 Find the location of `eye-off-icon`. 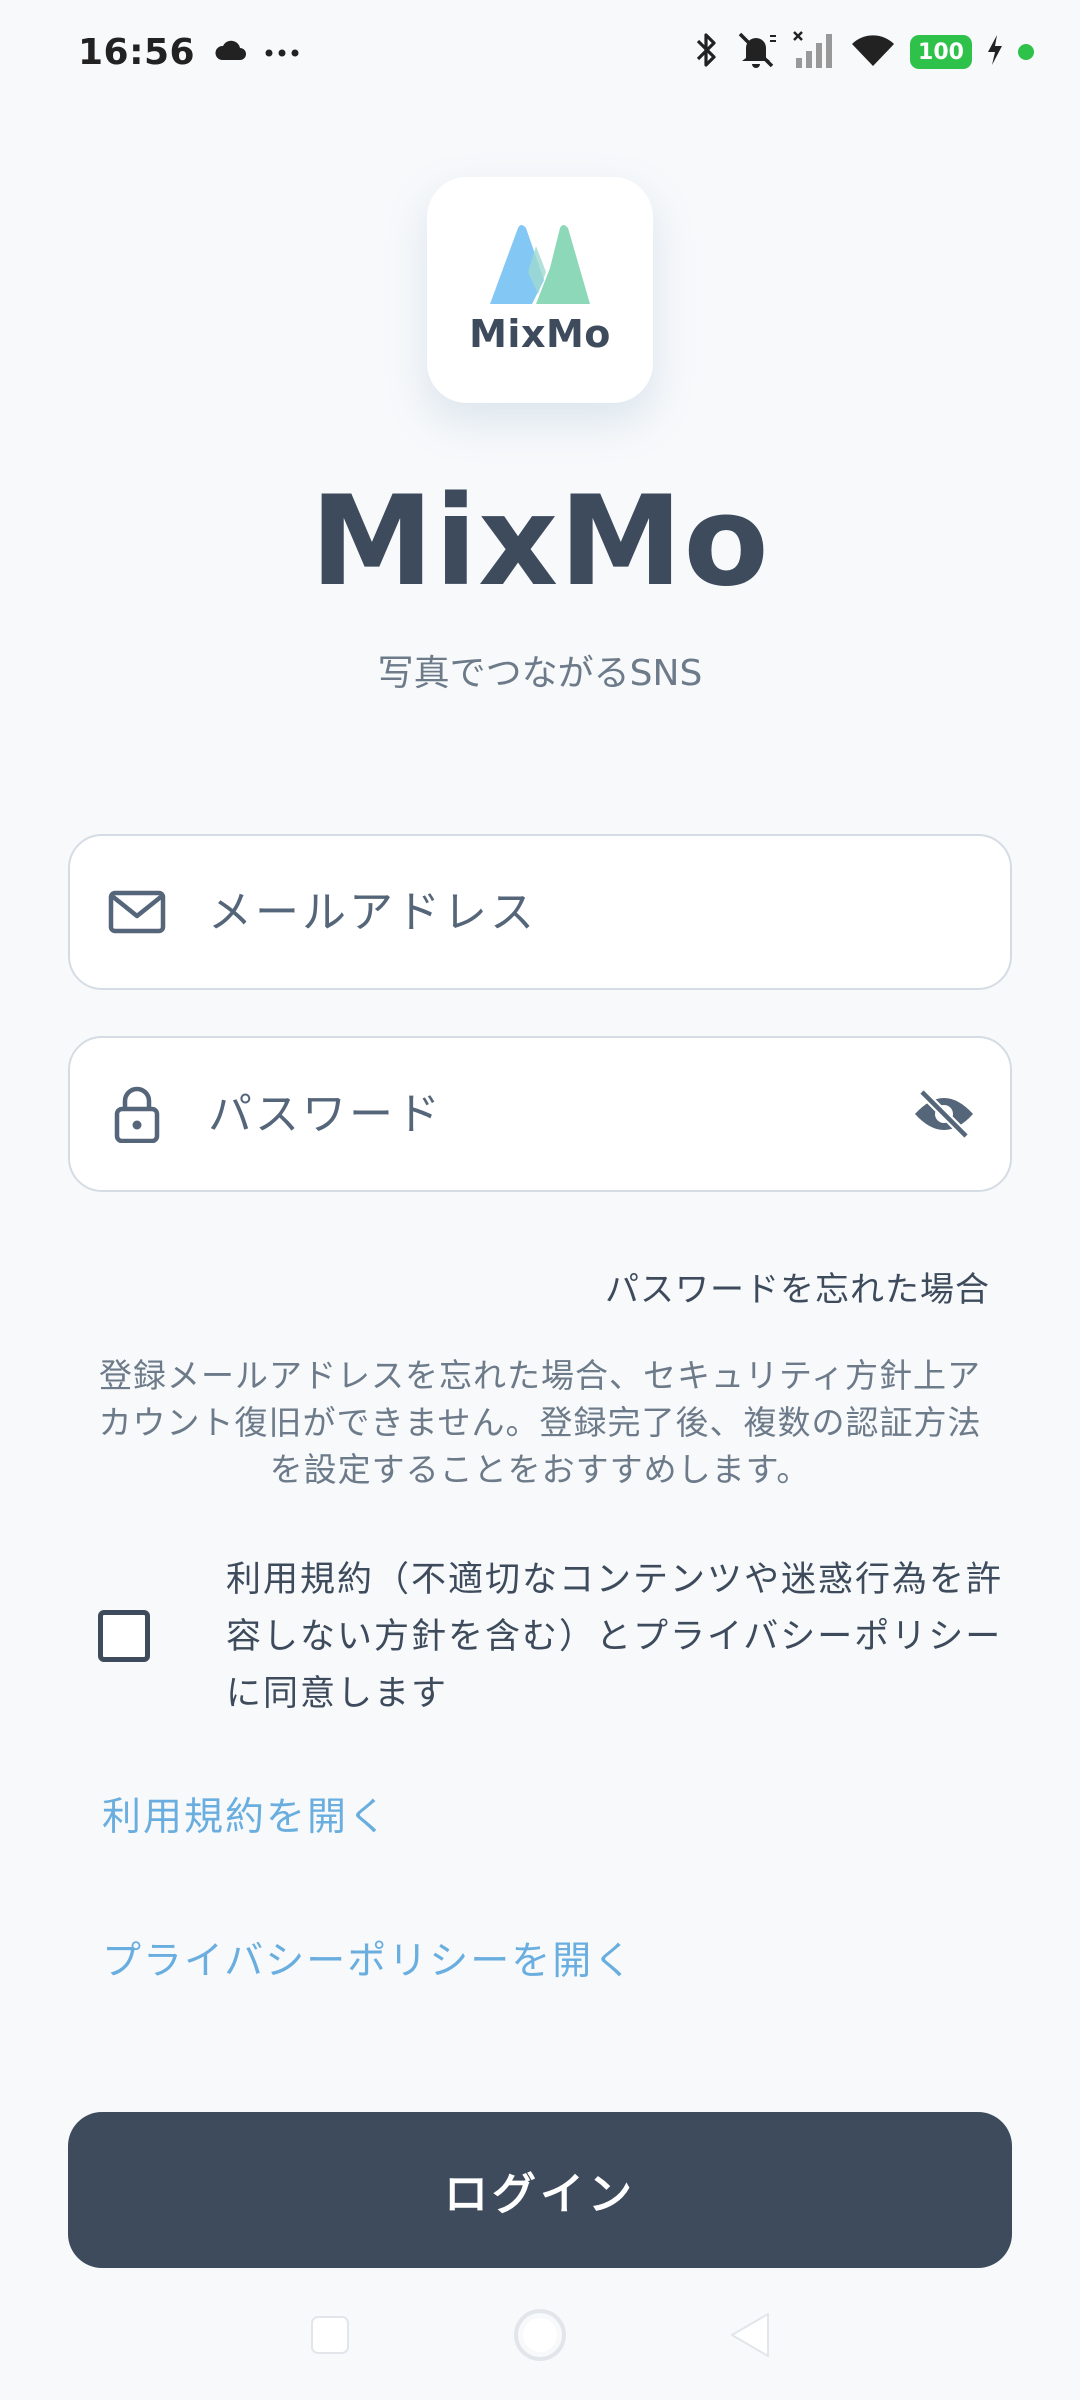

eye-off-icon is located at coordinates (944, 1114).